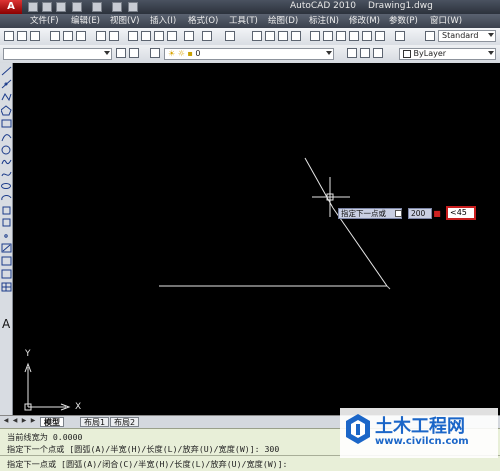 Image resolution: width=500 pixels, height=471 pixels. Describe the element at coordinates (420, 426) in the screenshot. I see `watermark-title: 土木工程网` at that location.